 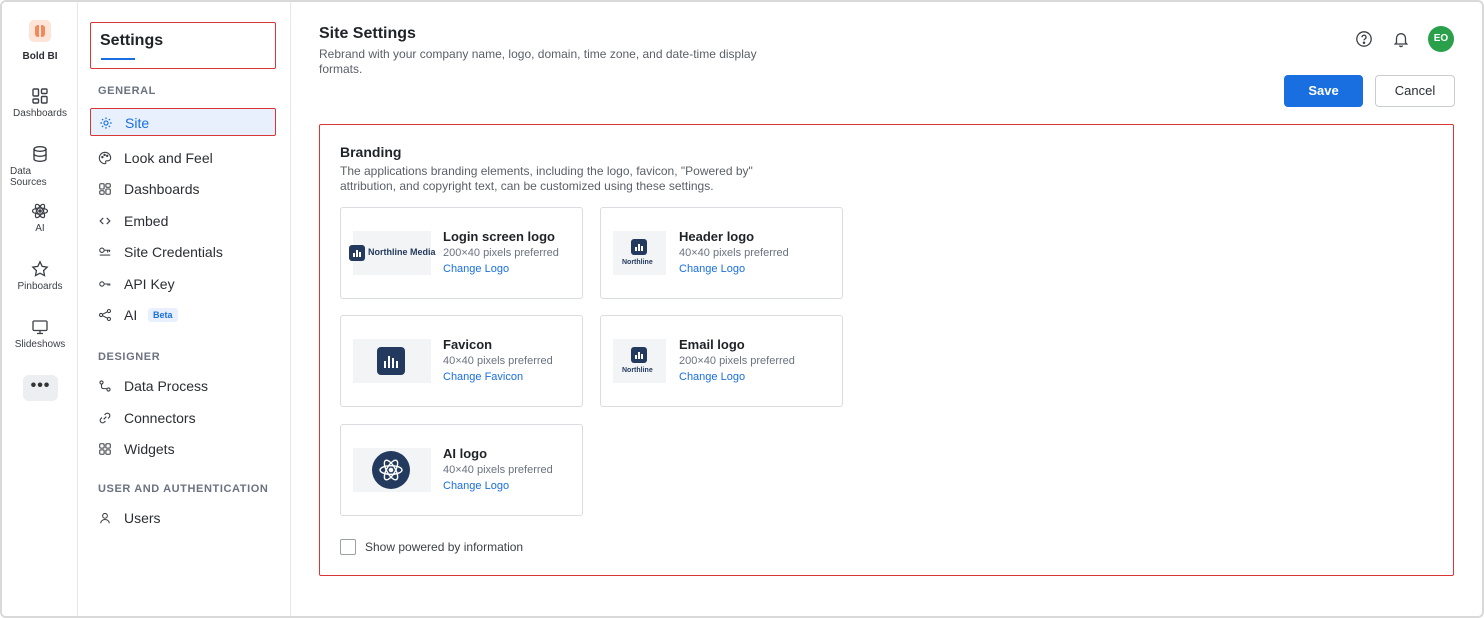 I want to click on rail-item-label: Slideshows, so click(x=40, y=344).